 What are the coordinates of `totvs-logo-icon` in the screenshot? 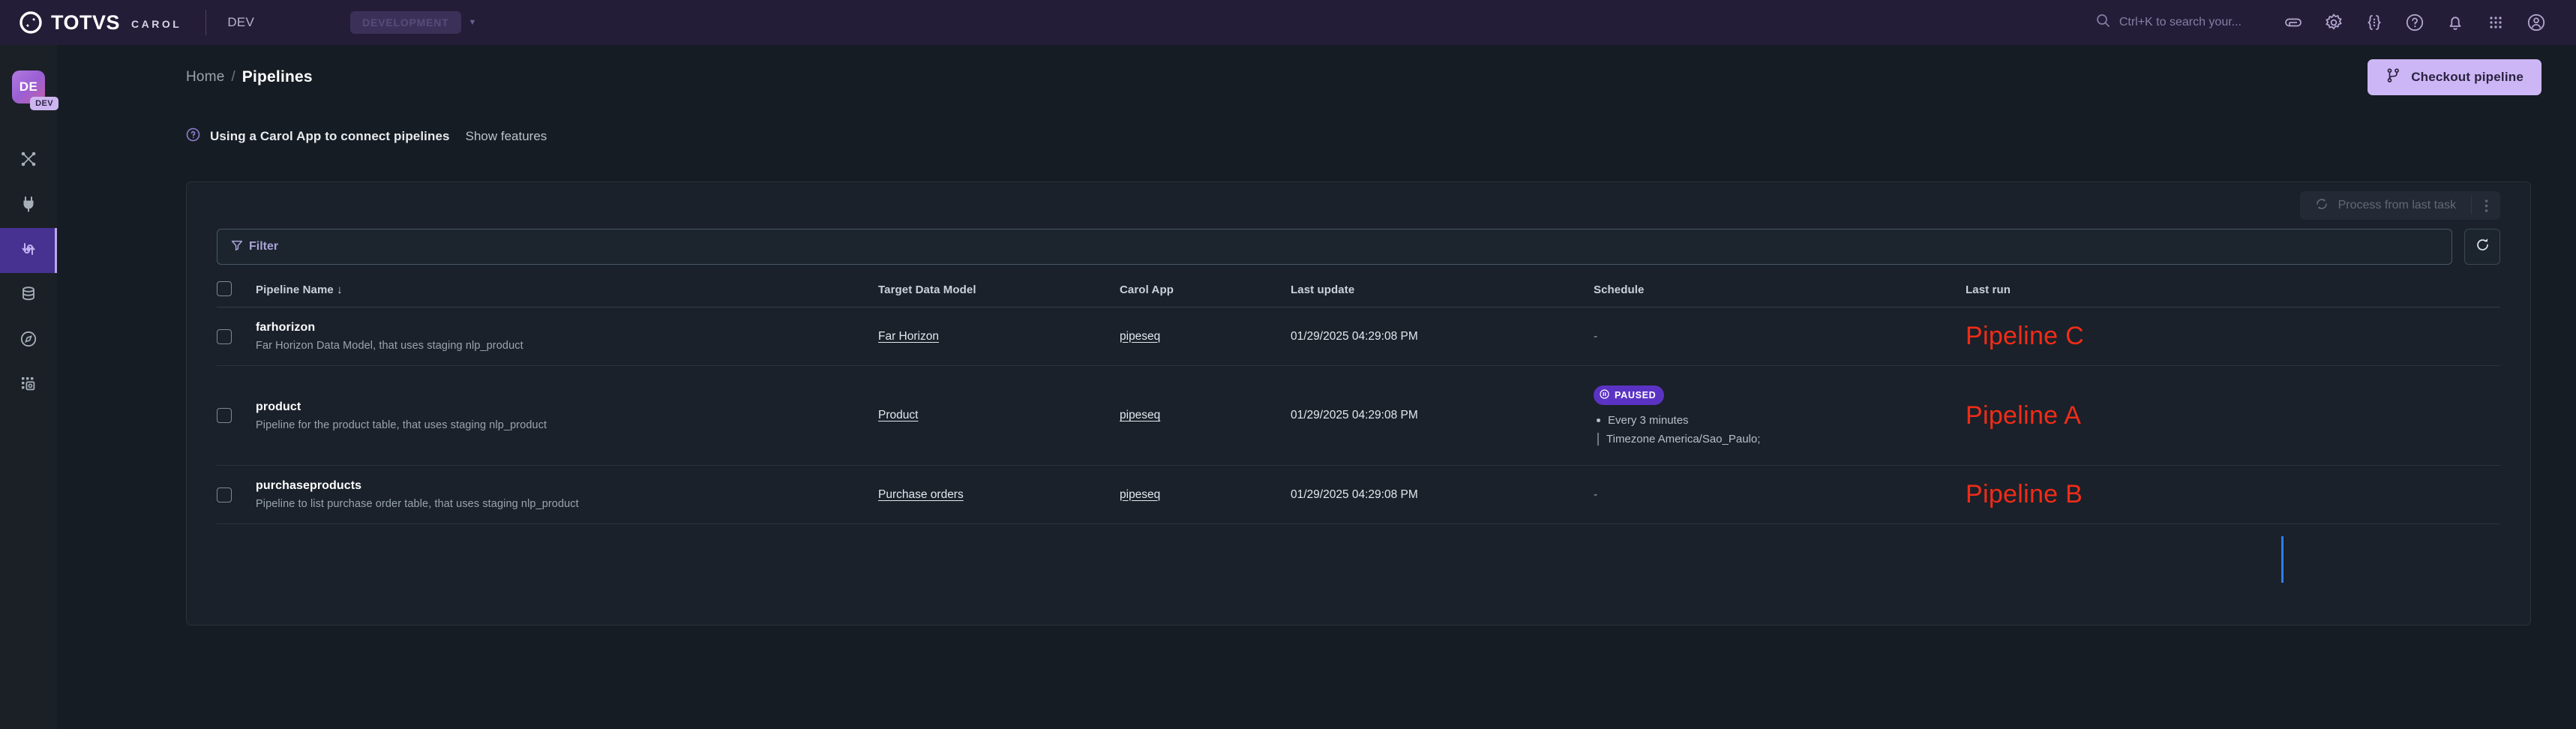 It's located at (31, 22).